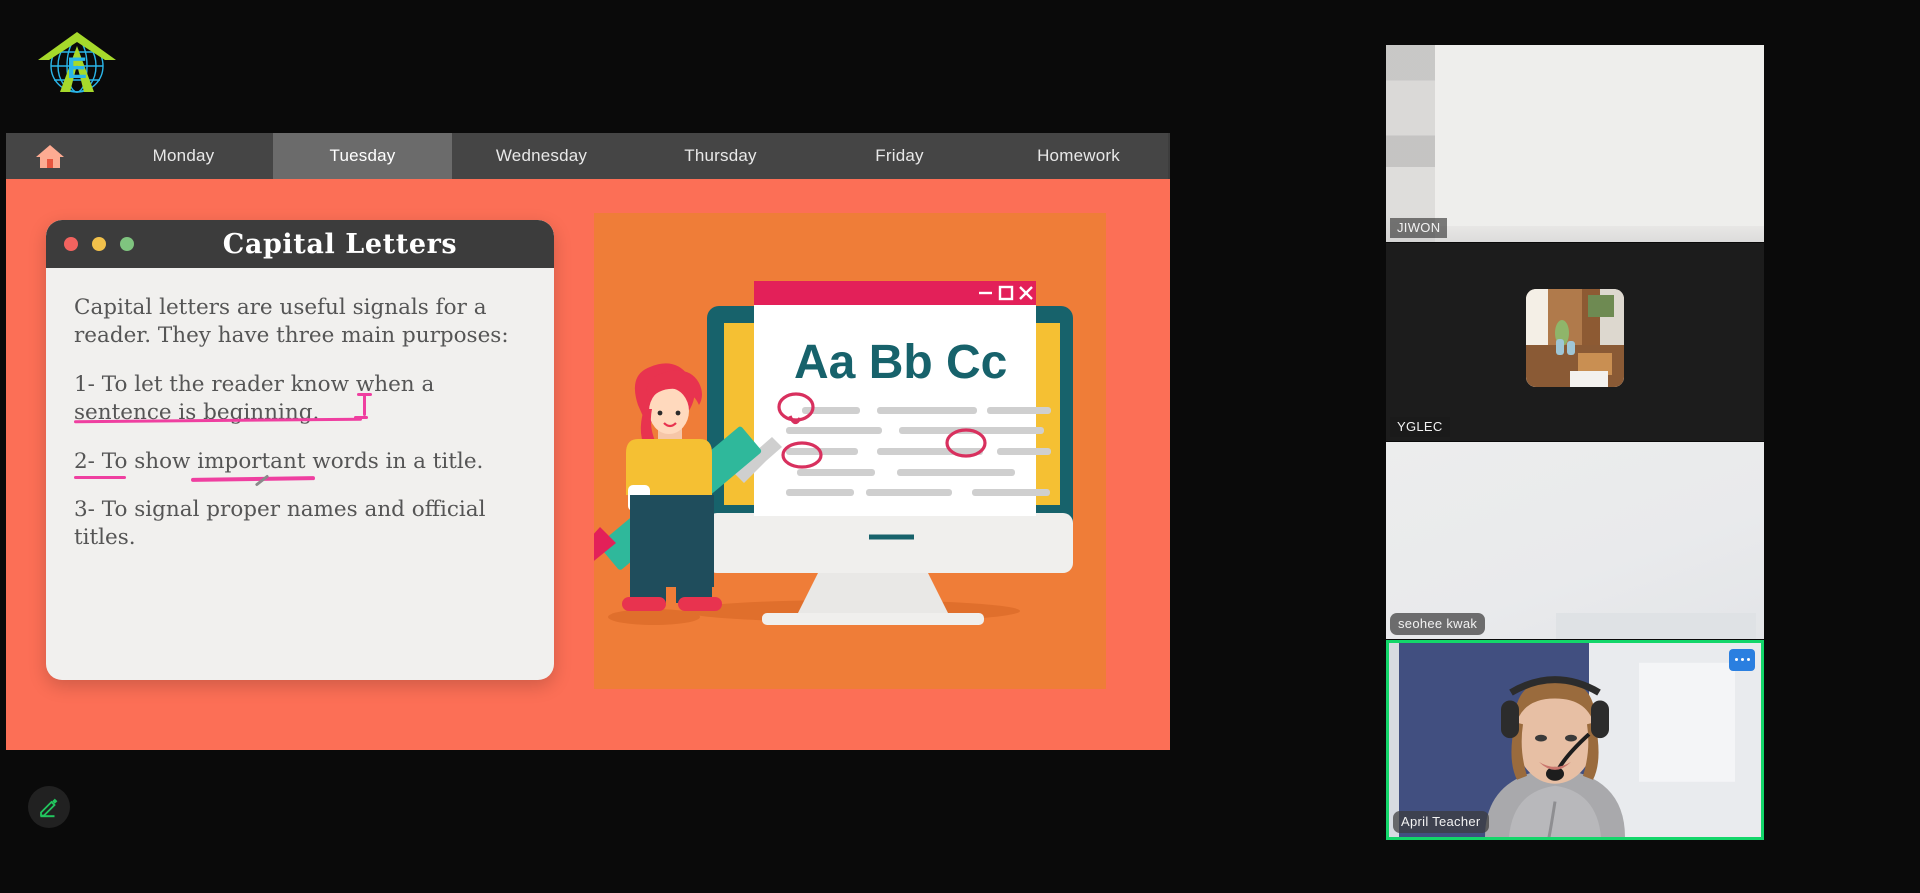  What do you see at coordinates (361, 417) in the screenshot?
I see `annotation-underline-1b` at bounding box center [361, 417].